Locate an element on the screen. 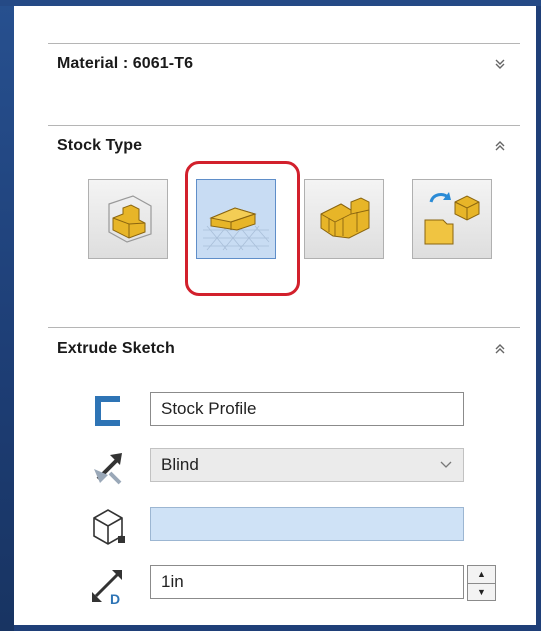 Image resolution: width=541 pixels, height=631 pixels. spin-down-icon: ▼ is located at coordinates (481, 592).